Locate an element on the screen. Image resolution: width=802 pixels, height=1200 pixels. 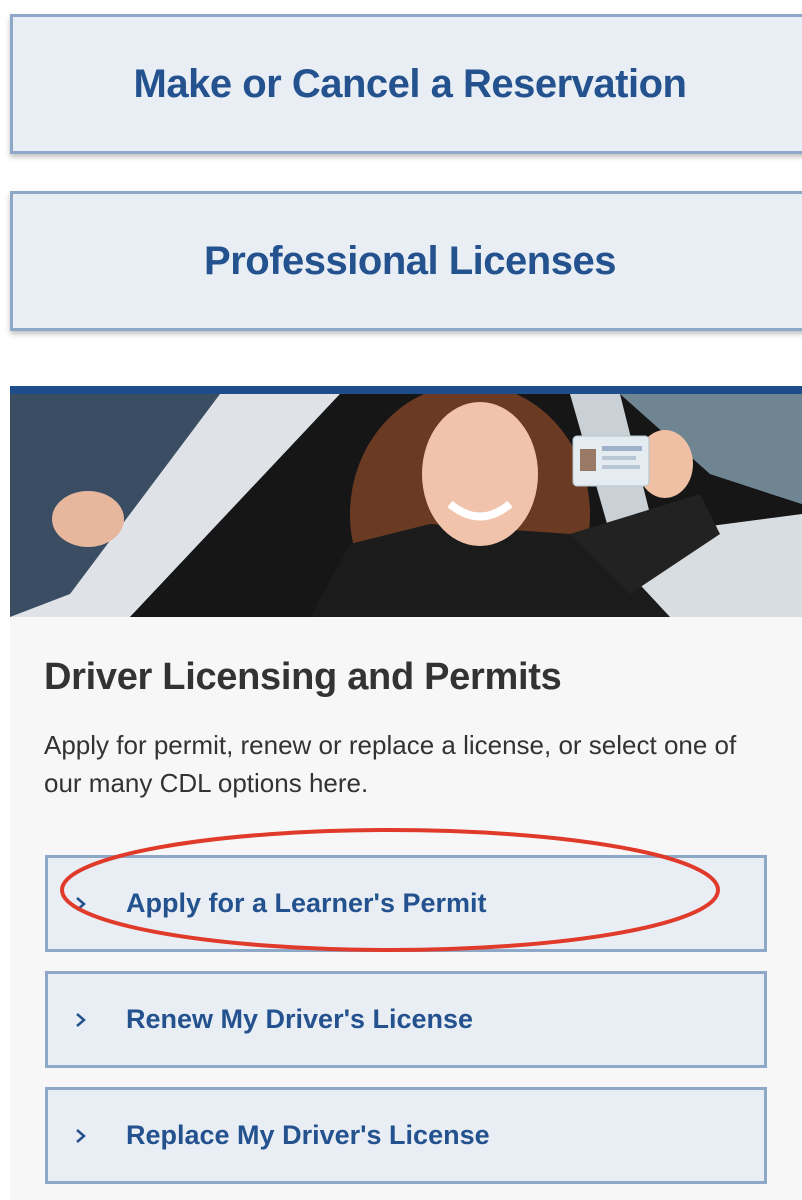
professional-licenses-label: Professional Licenses is located at coordinates (410, 260).